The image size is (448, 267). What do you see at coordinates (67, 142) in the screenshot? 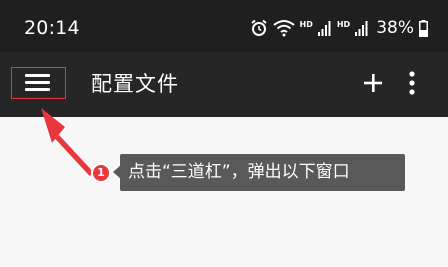
I see `annotation-arrow` at bounding box center [67, 142].